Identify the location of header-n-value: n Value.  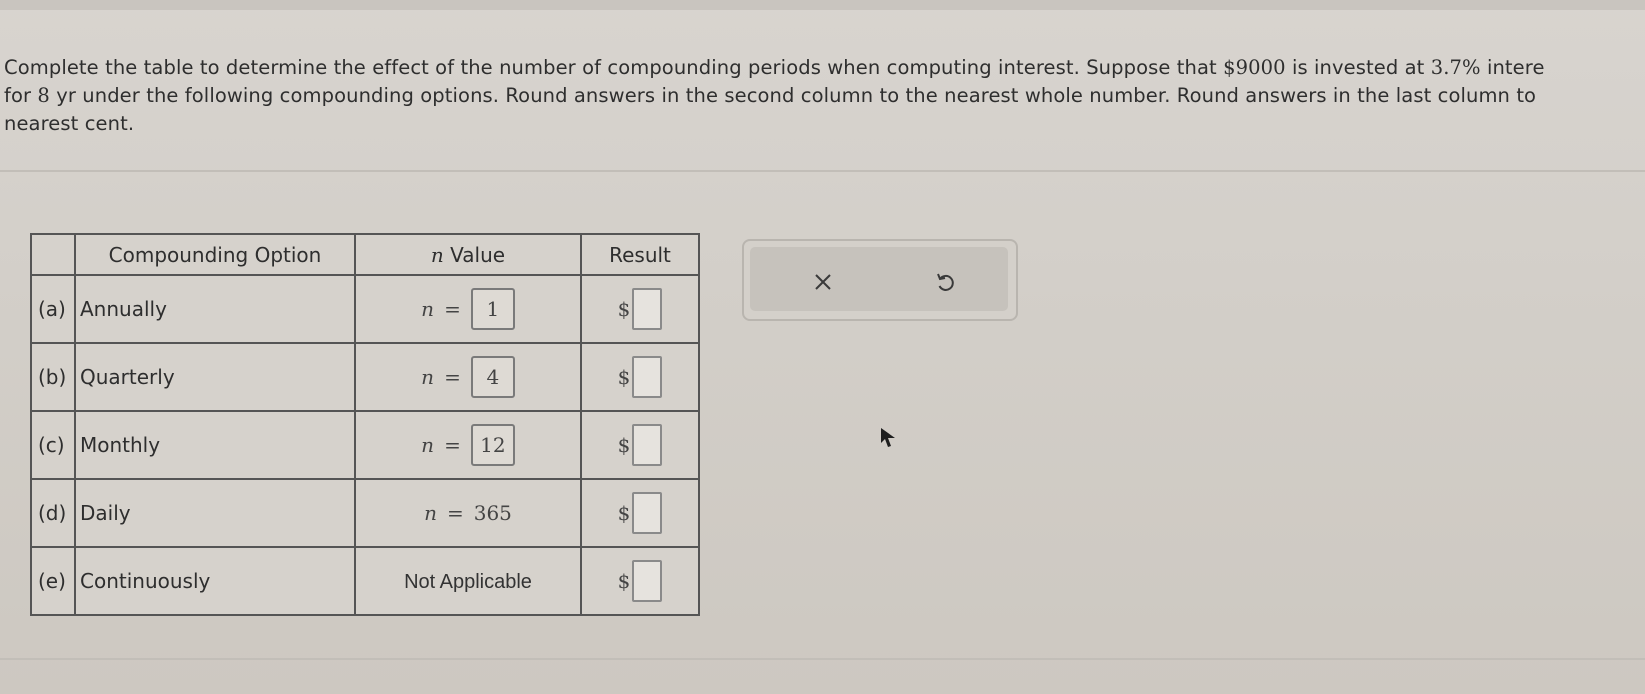
(468, 254).